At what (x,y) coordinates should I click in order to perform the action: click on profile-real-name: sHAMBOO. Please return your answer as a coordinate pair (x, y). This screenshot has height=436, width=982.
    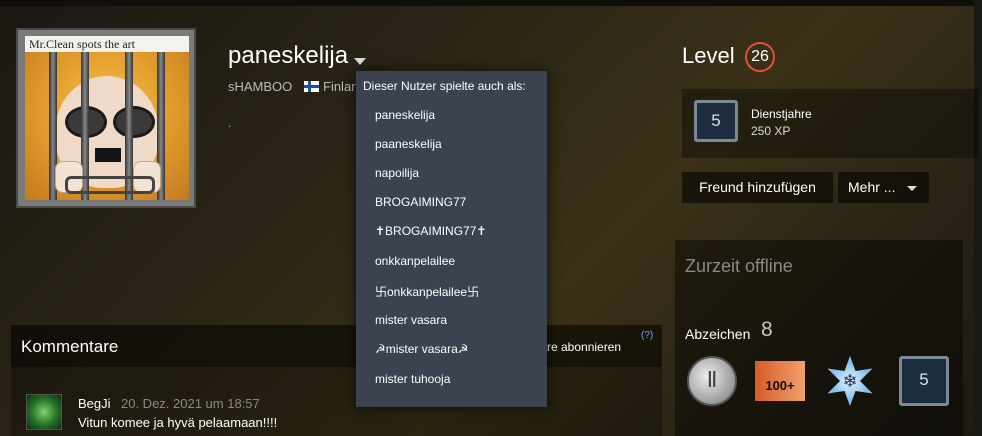
    Looking at the image, I should click on (260, 86).